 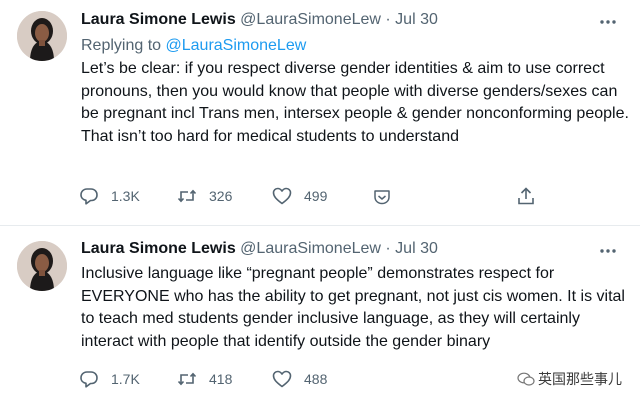 I want to click on replying-to: Replying to @LauraSimoneLew, so click(x=193, y=46).